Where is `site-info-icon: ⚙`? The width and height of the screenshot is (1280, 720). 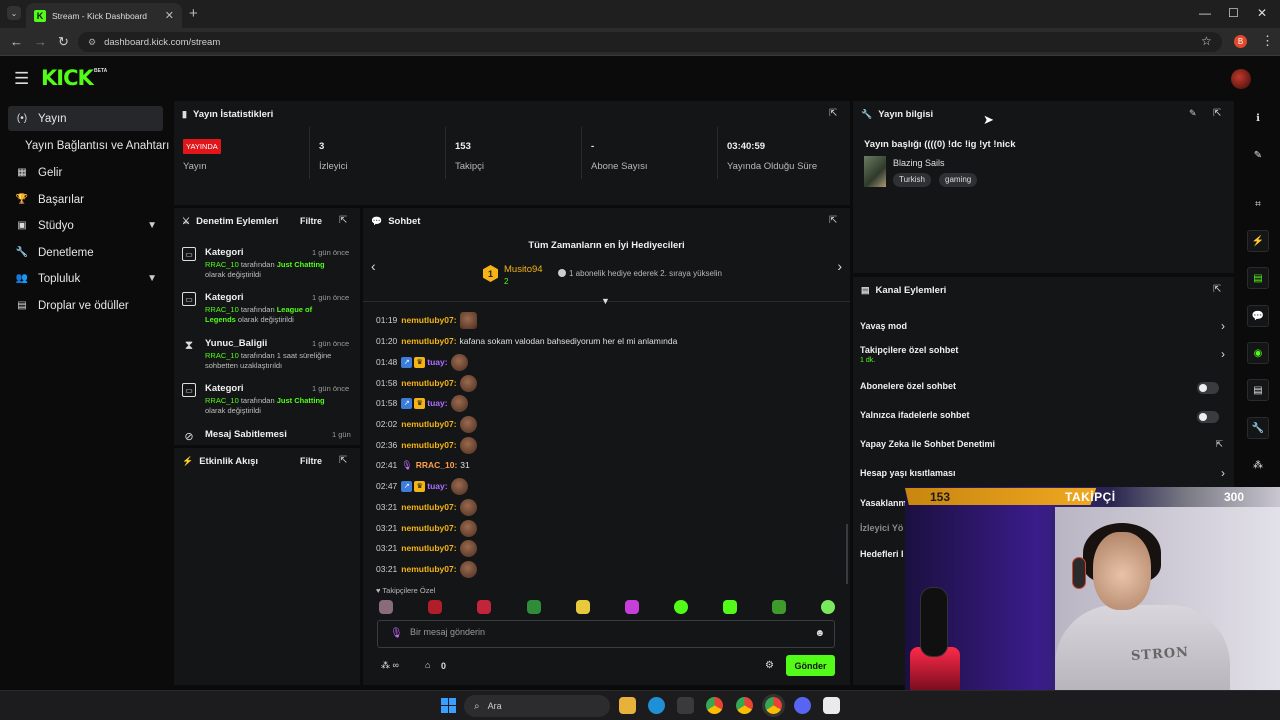 site-info-icon: ⚙ is located at coordinates (92, 42).